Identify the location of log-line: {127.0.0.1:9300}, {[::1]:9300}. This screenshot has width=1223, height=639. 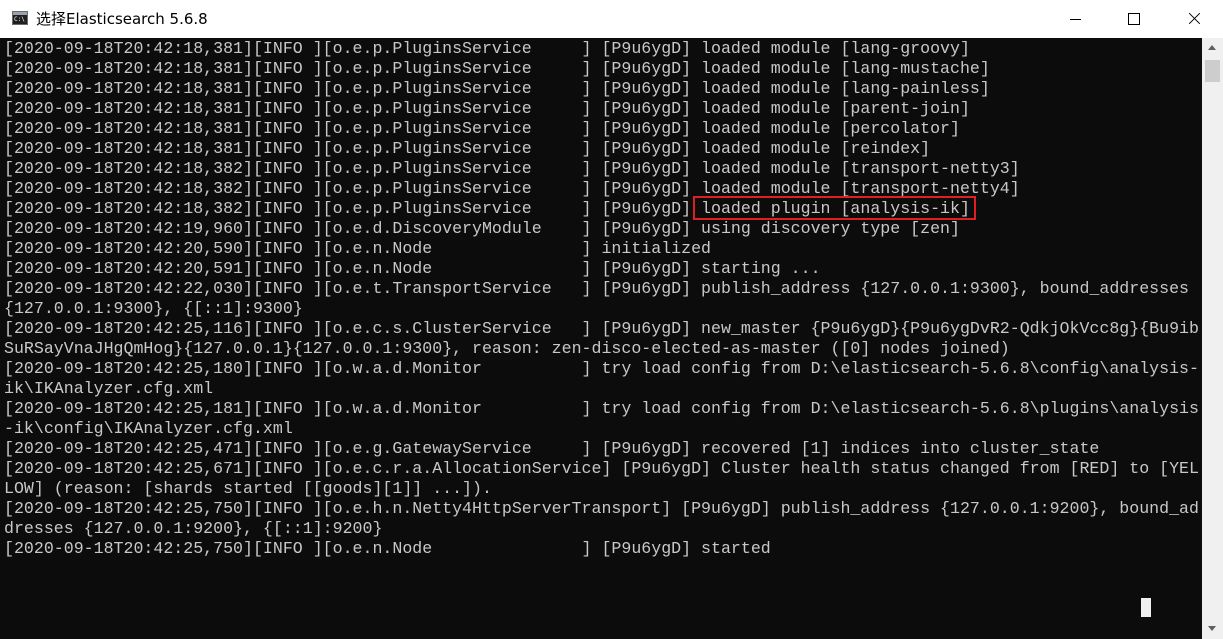
(153, 308).